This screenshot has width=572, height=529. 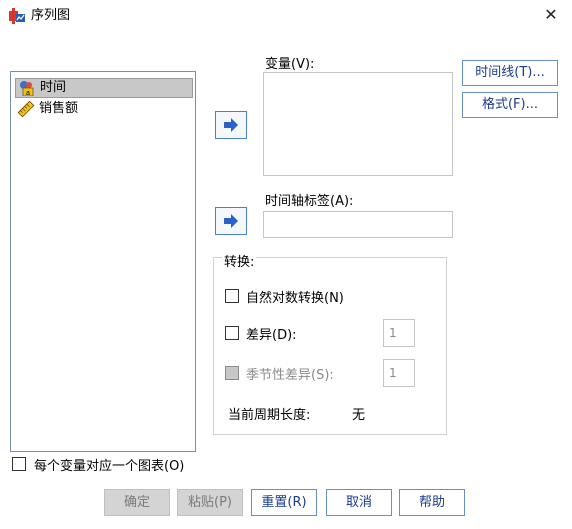 I want to click on variables-label-text: 变量, so click(x=278, y=64).